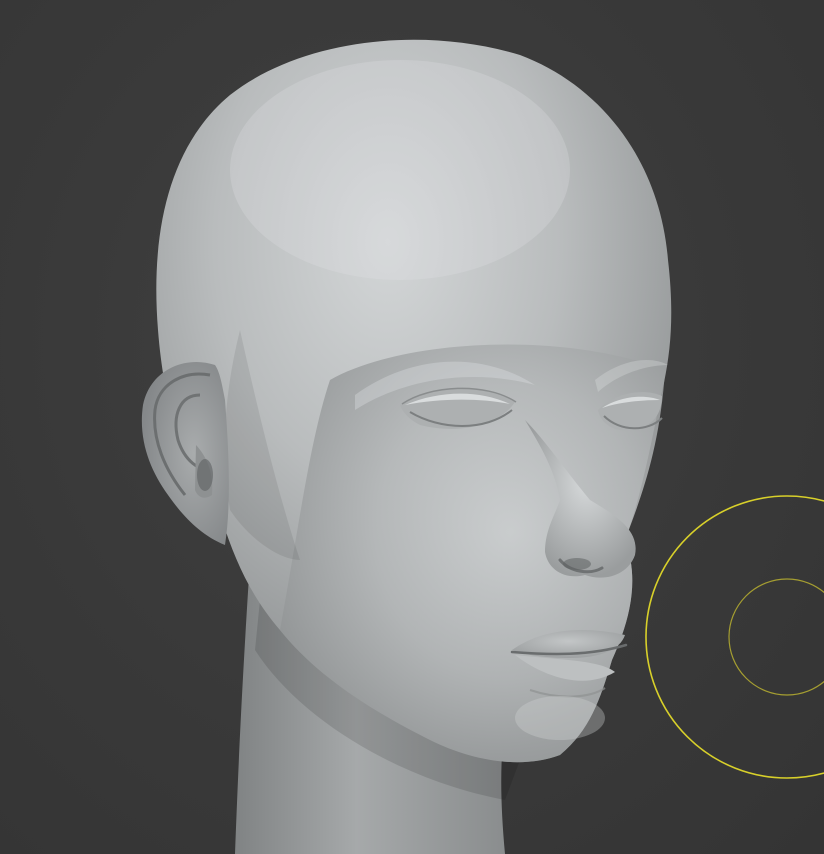 The width and height of the screenshot is (824, 854). I want to click on head-highlight, so click(400, 170).